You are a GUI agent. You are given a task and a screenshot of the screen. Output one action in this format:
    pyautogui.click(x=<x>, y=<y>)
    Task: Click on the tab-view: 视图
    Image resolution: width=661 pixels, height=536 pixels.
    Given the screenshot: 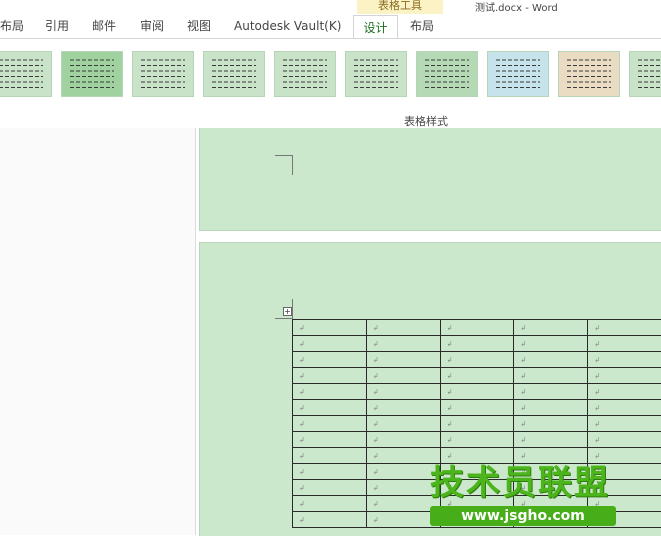 What is the action you would take?
    pyautogui.click(x=199, y=26)
    